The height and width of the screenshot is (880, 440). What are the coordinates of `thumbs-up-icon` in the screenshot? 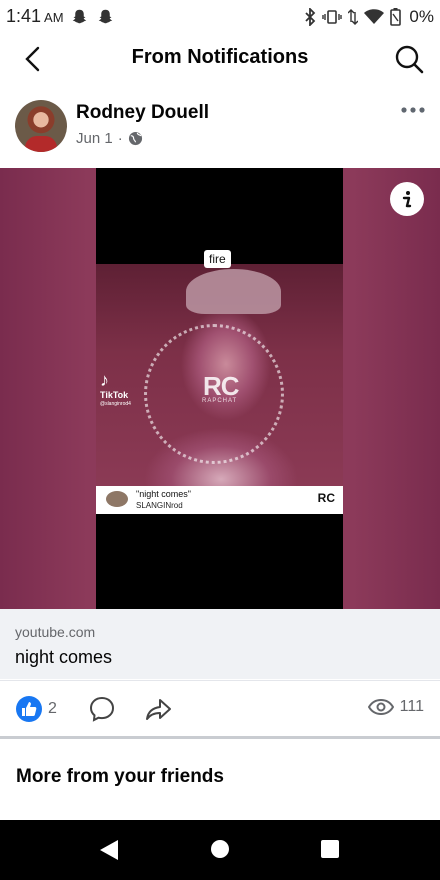 It's located at (29, 709).